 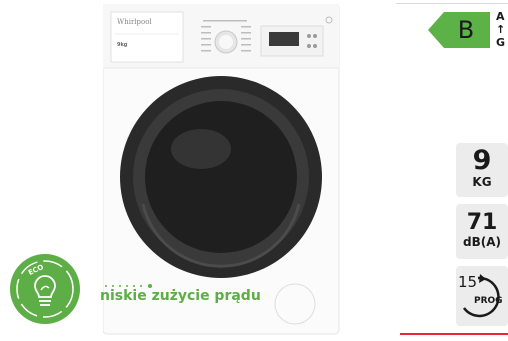 I want to click on capacity-badge: 9 KG, so click(x=482, y=170).